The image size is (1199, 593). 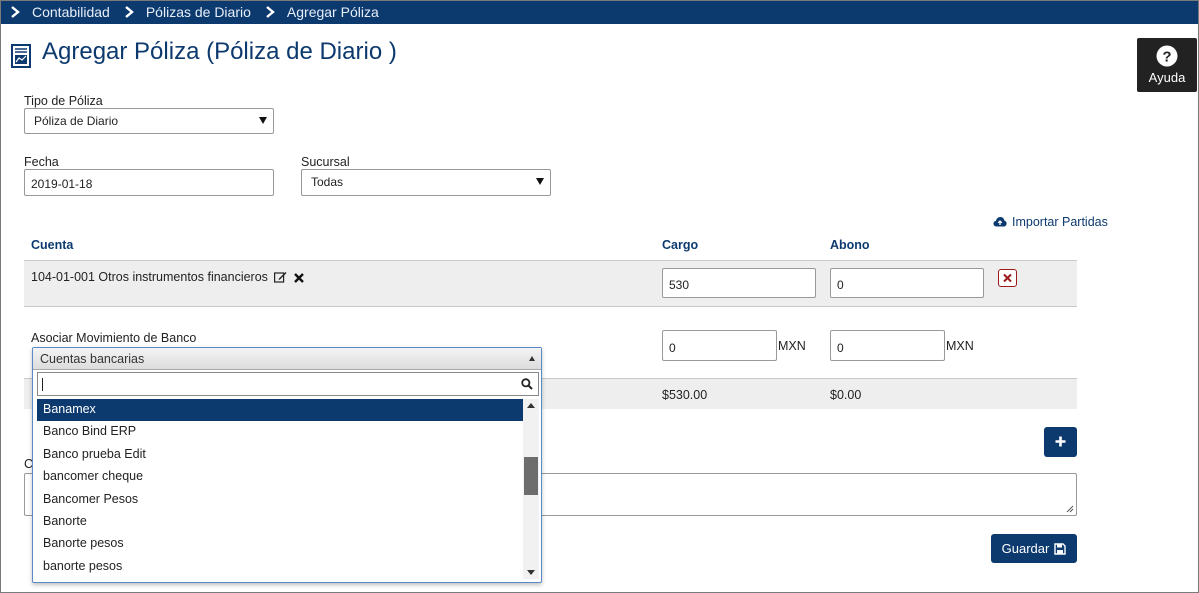 I want to click on import-partidas-label: Importar Partidas, so click(x=1060, y=222).